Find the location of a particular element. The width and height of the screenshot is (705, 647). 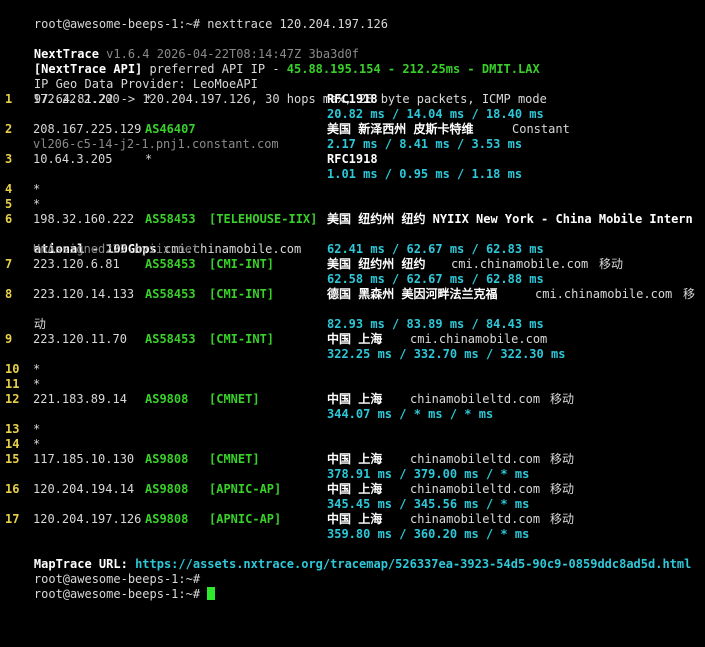

hop-rtt-row: 345.45 ms / 345.56 ms / * ms is located at coordinates (355, 504).